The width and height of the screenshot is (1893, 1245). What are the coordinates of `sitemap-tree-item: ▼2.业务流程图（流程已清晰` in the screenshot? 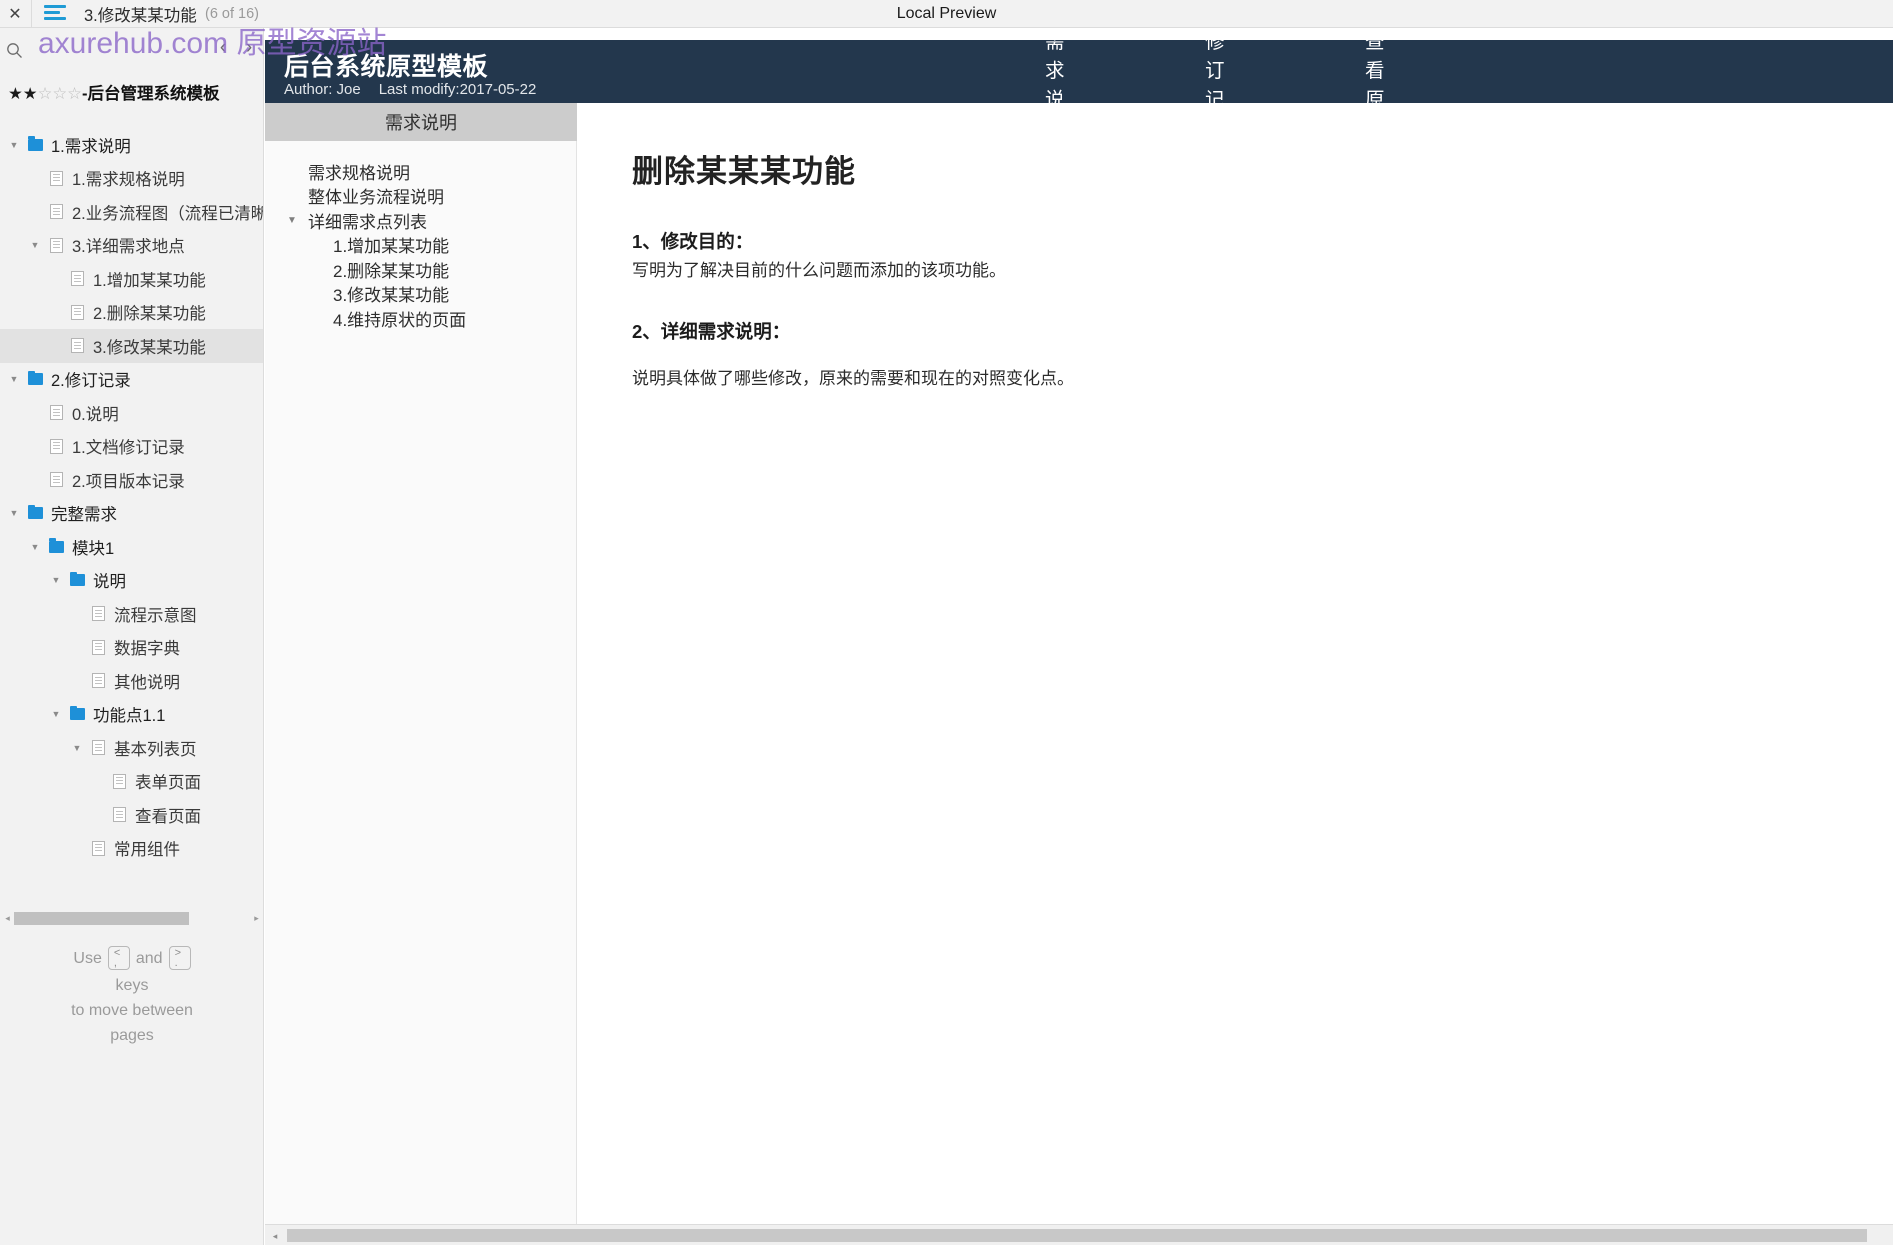 It's located at (131, 212).